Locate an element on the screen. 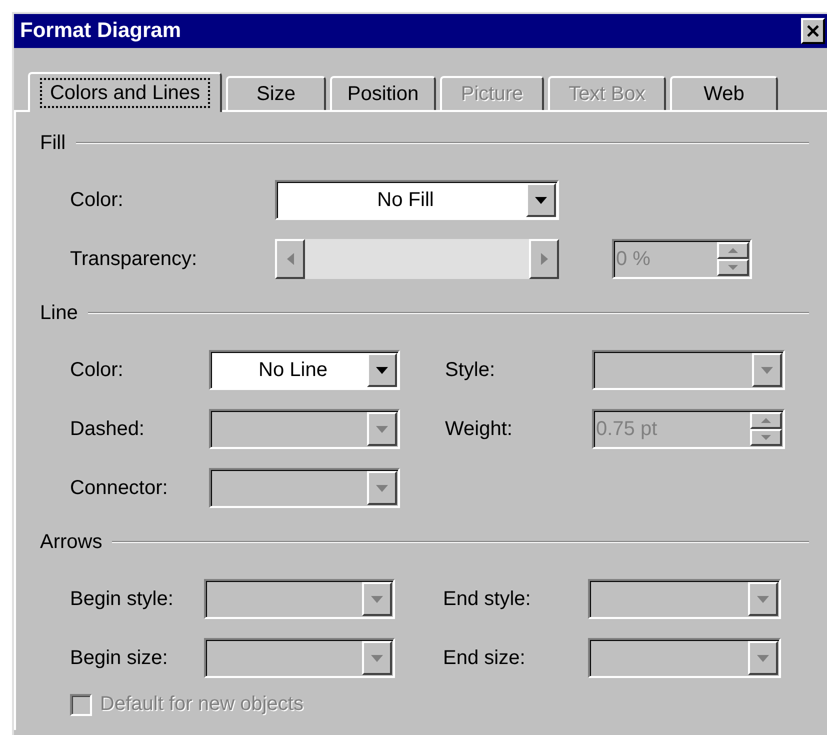 The width and height of the screenshot is (827, 735). section-heading: Arrows is located at coordinates (71, 542).